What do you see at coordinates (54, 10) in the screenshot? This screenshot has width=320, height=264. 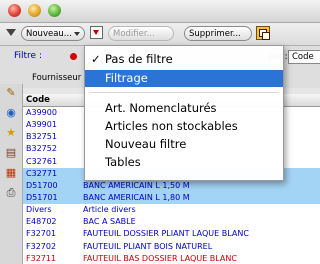 I see `zoom-window-button` at bounding box center [54, 10].